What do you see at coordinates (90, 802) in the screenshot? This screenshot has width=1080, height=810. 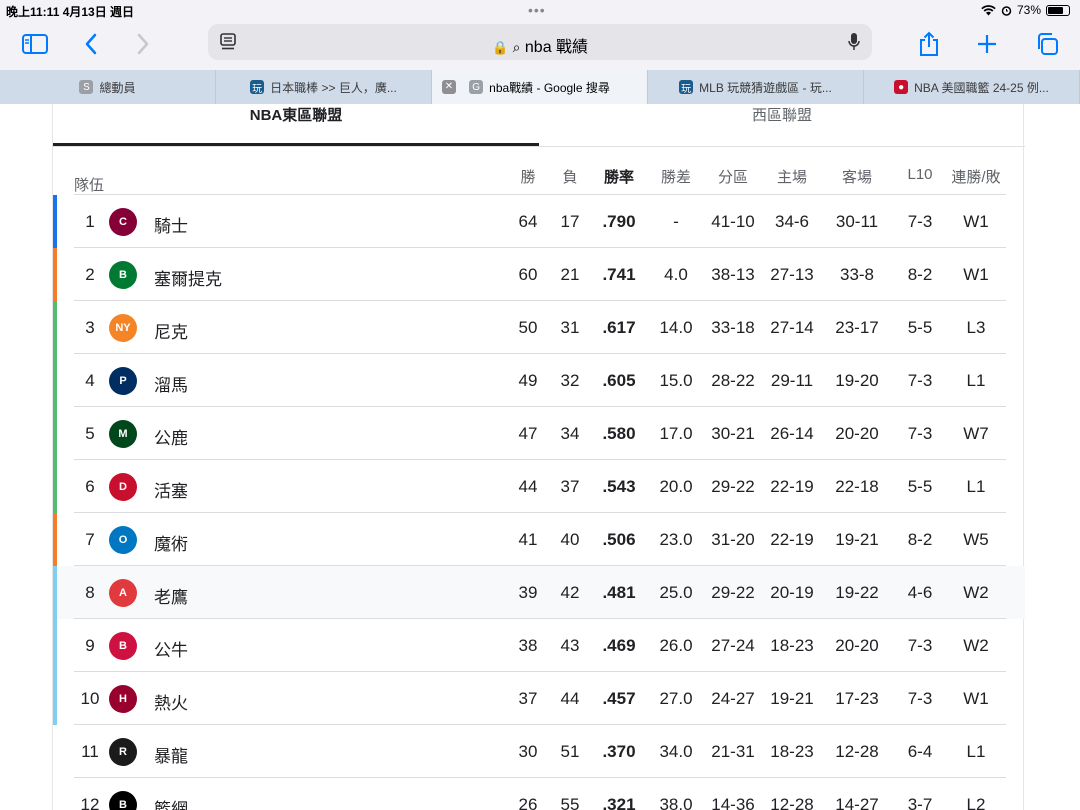 I see `team-rank: 12` at bounding box center [90, 802].